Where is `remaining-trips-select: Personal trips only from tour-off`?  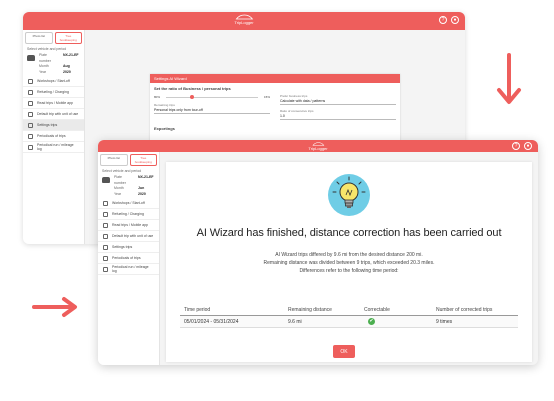
remaining-trips-select: Personal trips only from tour-off is located at coordinates (212, 110).